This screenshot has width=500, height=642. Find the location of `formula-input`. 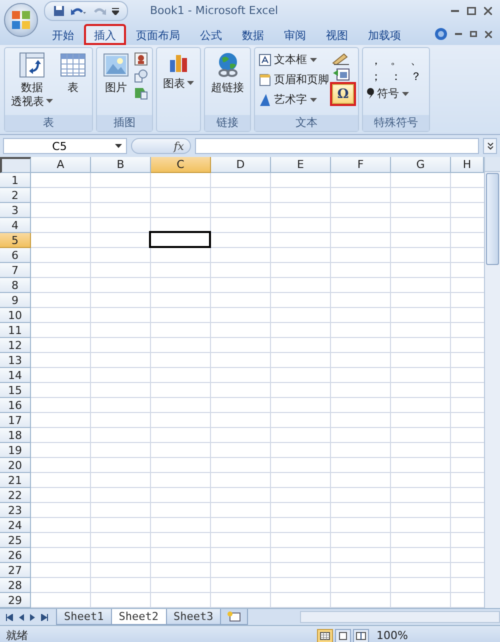

formula-input is located at coordinates (337, 146).